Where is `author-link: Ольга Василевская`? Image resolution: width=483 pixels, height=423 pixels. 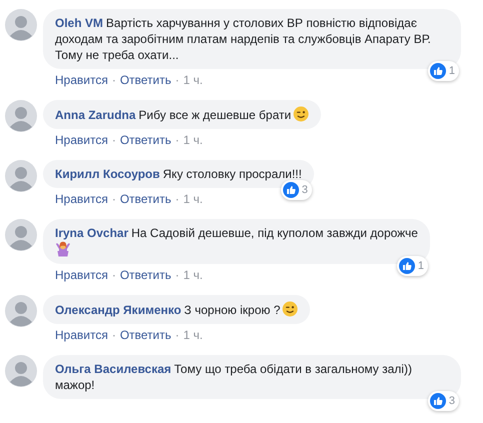 author-link: Ольга Василевская is located at coordinates (113, 369).